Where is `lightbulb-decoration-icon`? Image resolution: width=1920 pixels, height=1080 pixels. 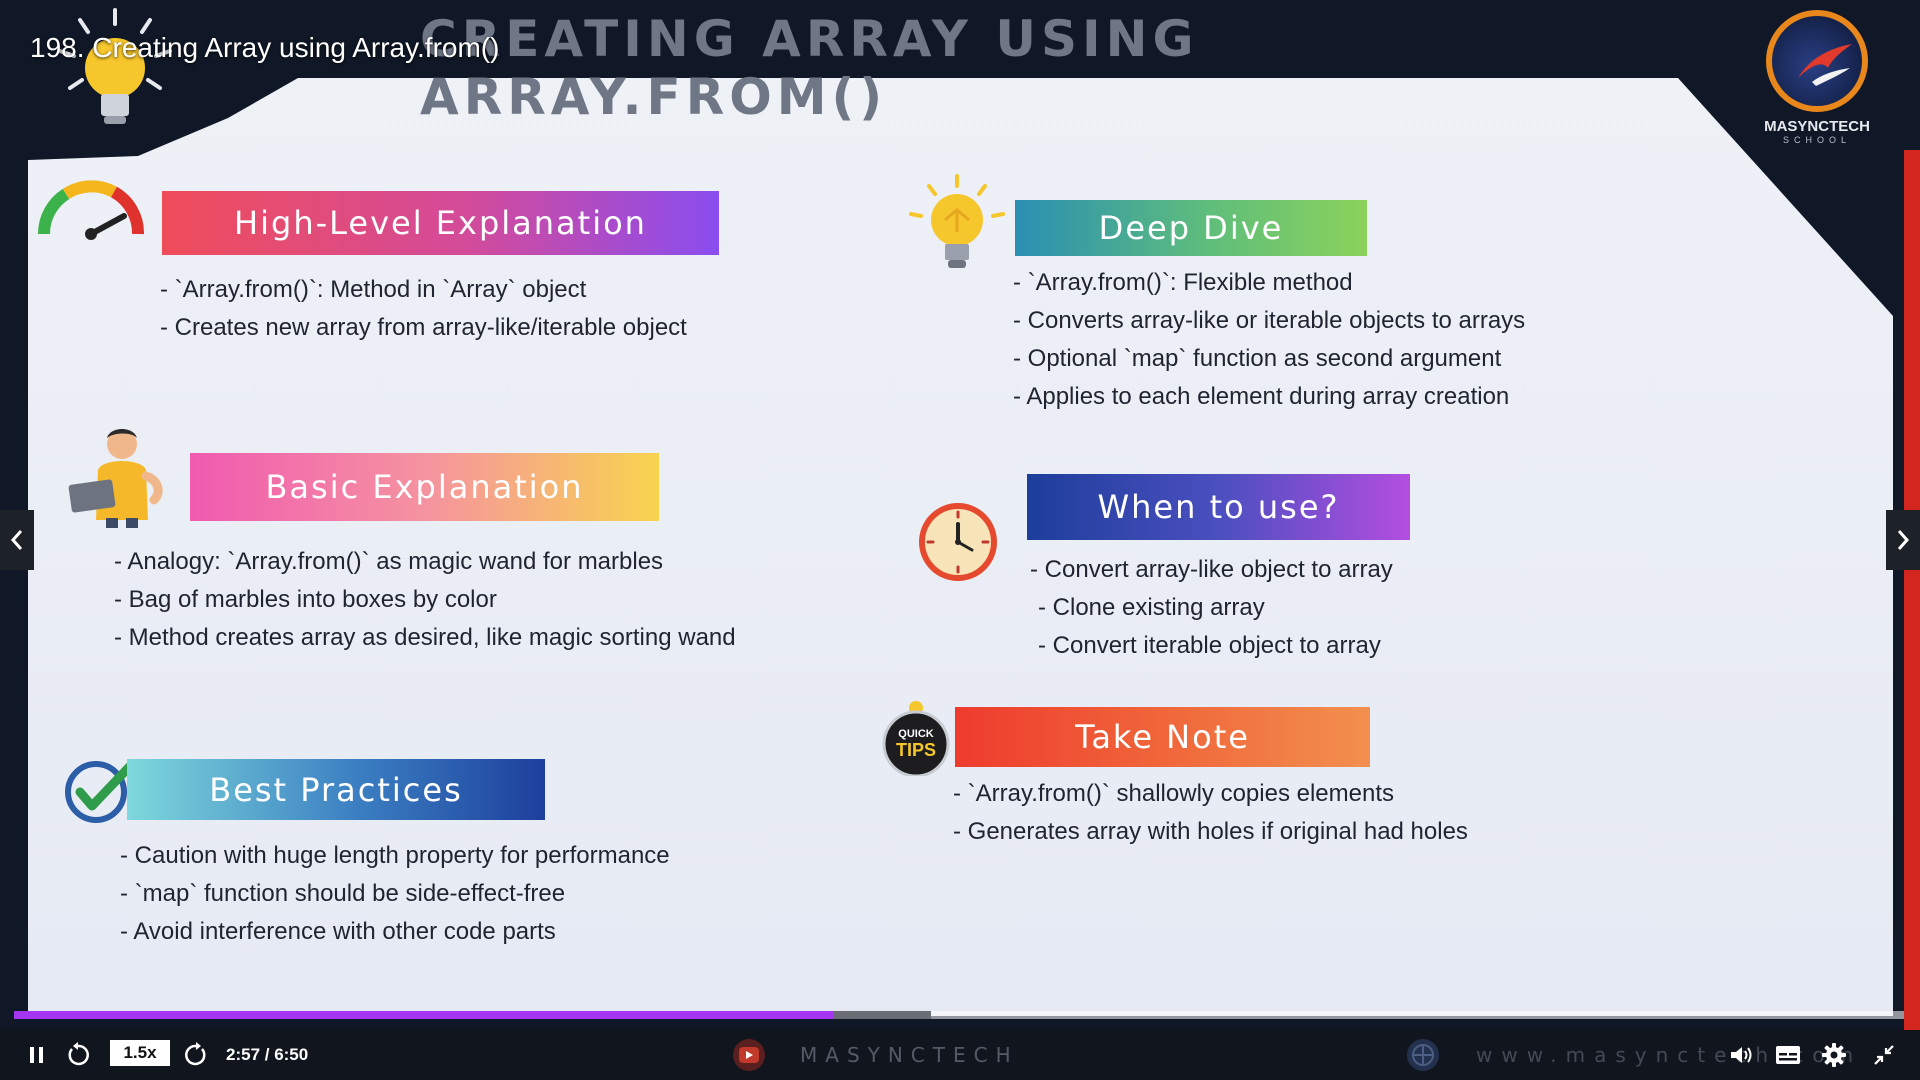
lightbulb-decoration-icon is located at coordinates (115, 66).